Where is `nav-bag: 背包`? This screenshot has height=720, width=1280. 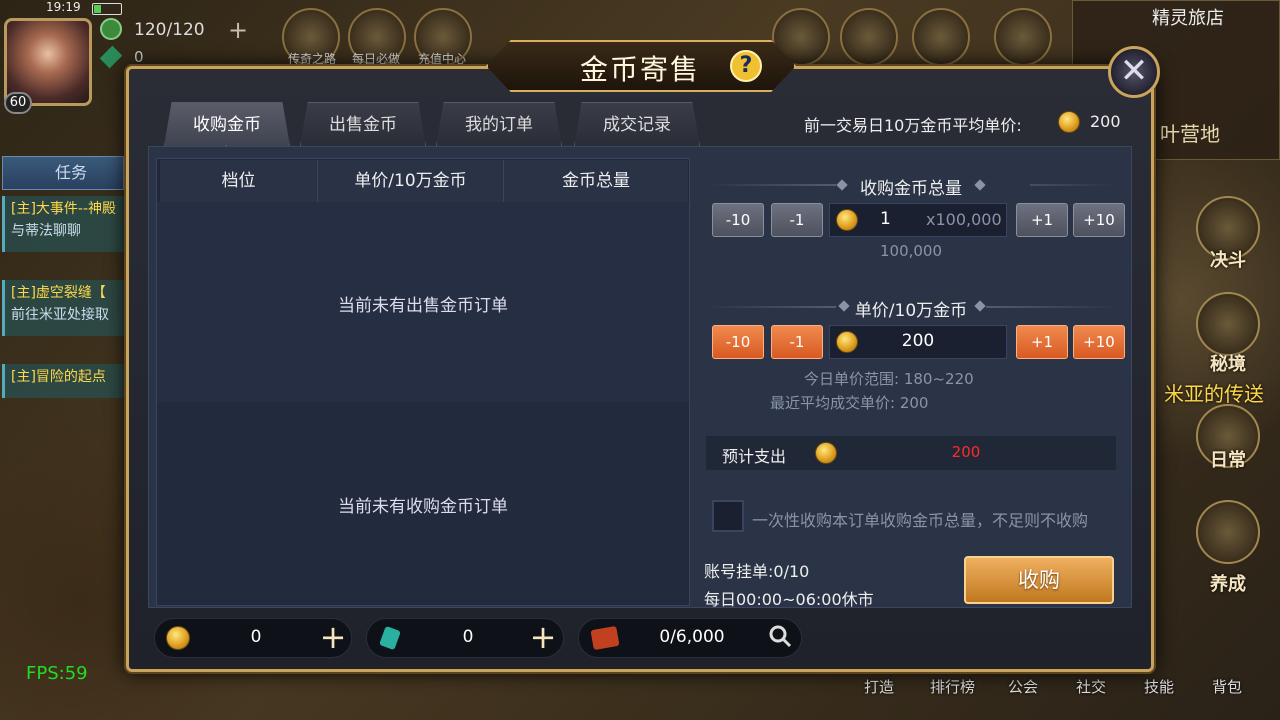 nav-bag: 背包 is located at coordinates (1227, 686).